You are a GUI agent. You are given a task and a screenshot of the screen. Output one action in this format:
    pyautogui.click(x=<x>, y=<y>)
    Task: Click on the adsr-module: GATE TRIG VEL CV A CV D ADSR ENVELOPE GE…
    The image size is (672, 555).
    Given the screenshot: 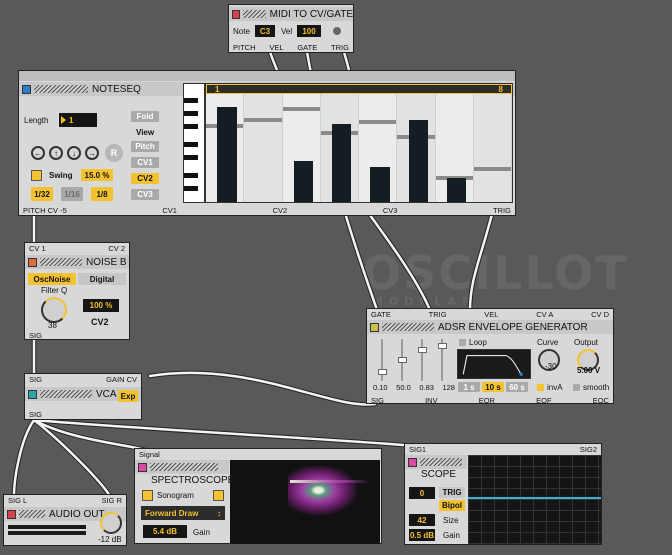 What is the action you would take?
    pyautogui.click(x=490, y=356)
    